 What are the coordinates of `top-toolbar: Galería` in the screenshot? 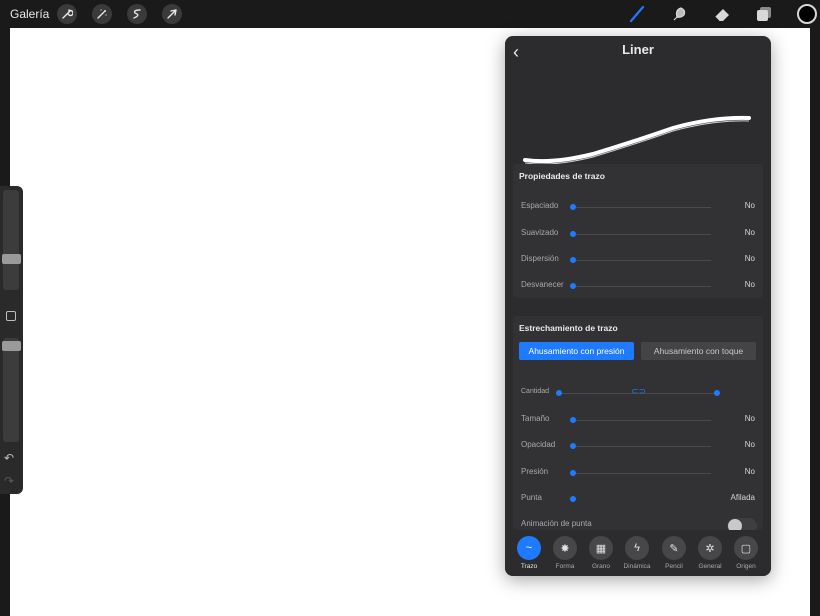 It's located at (410, 14).